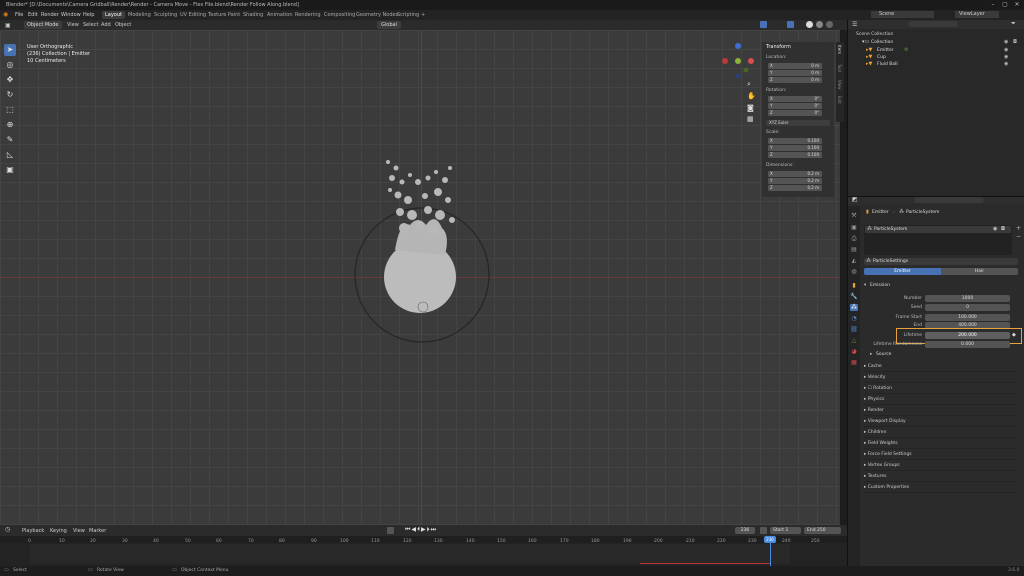 This screenshot has height=576, width=1024. Describe the element at coordinates (940, 488) in the screenshot. I see `panel-custom-properties: ▸ Custom Properties` at that location.